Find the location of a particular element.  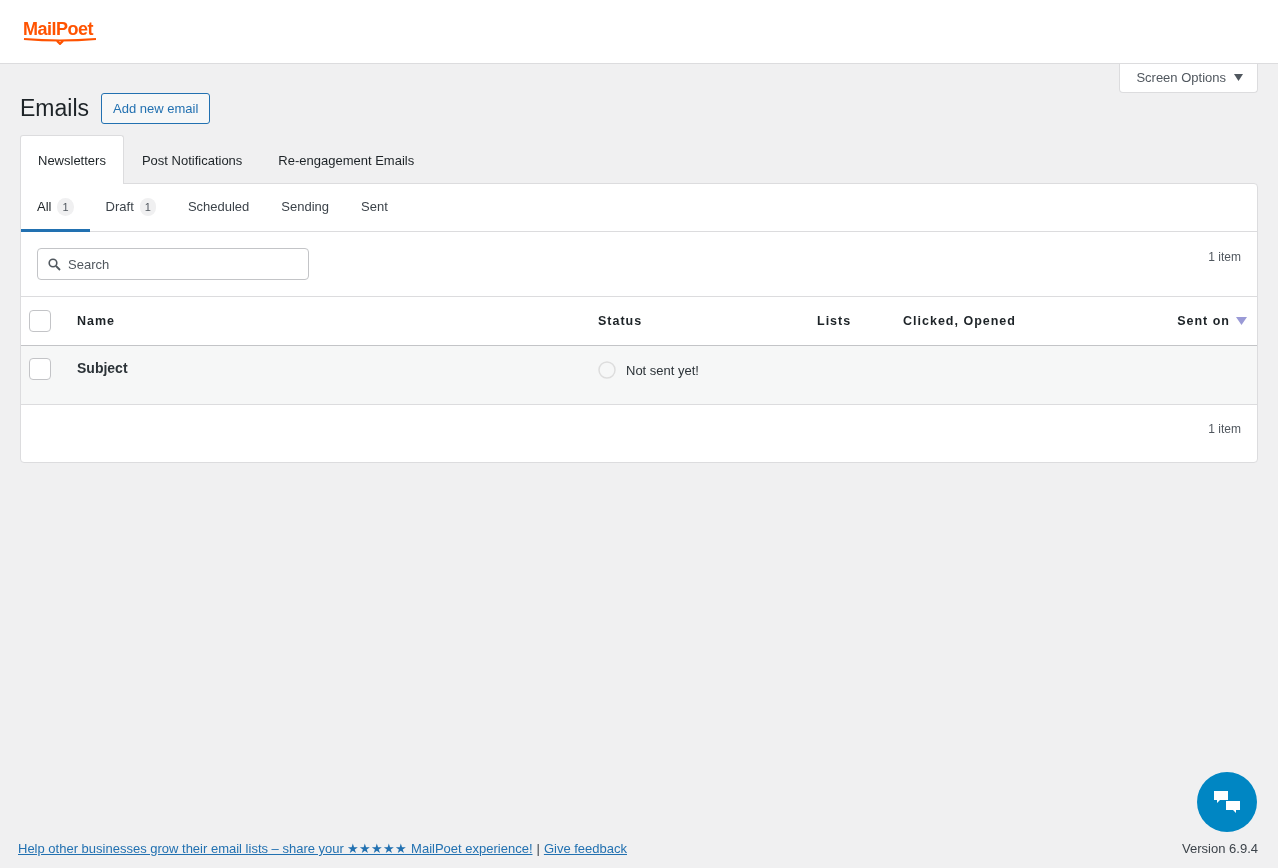

tab: Post Notifications is located at coordinates (192, 159).